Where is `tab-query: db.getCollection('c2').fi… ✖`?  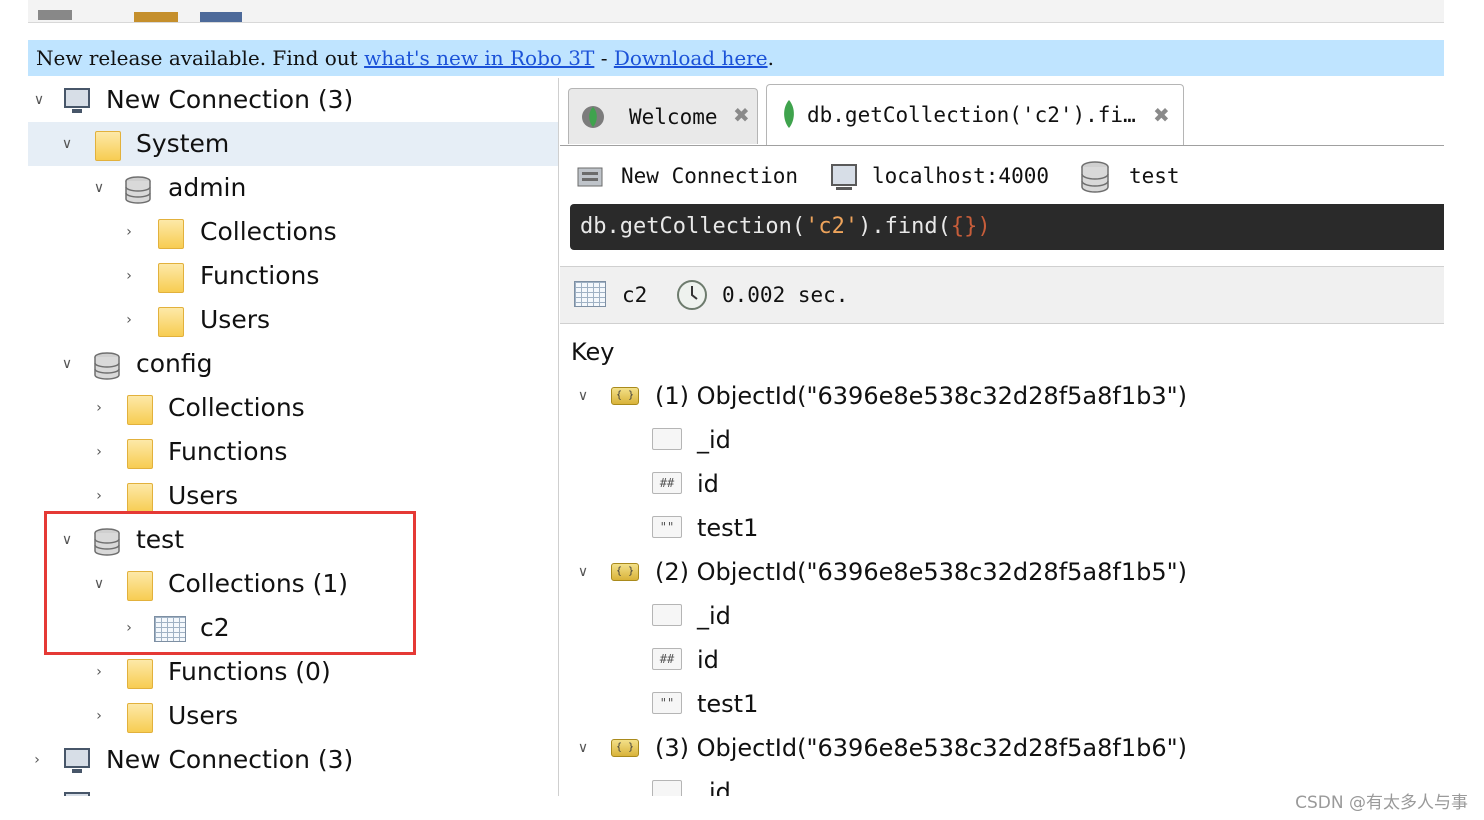
tab-query: db.getCollection('c2').fi… ✖ is located at coordinates (975, 115).